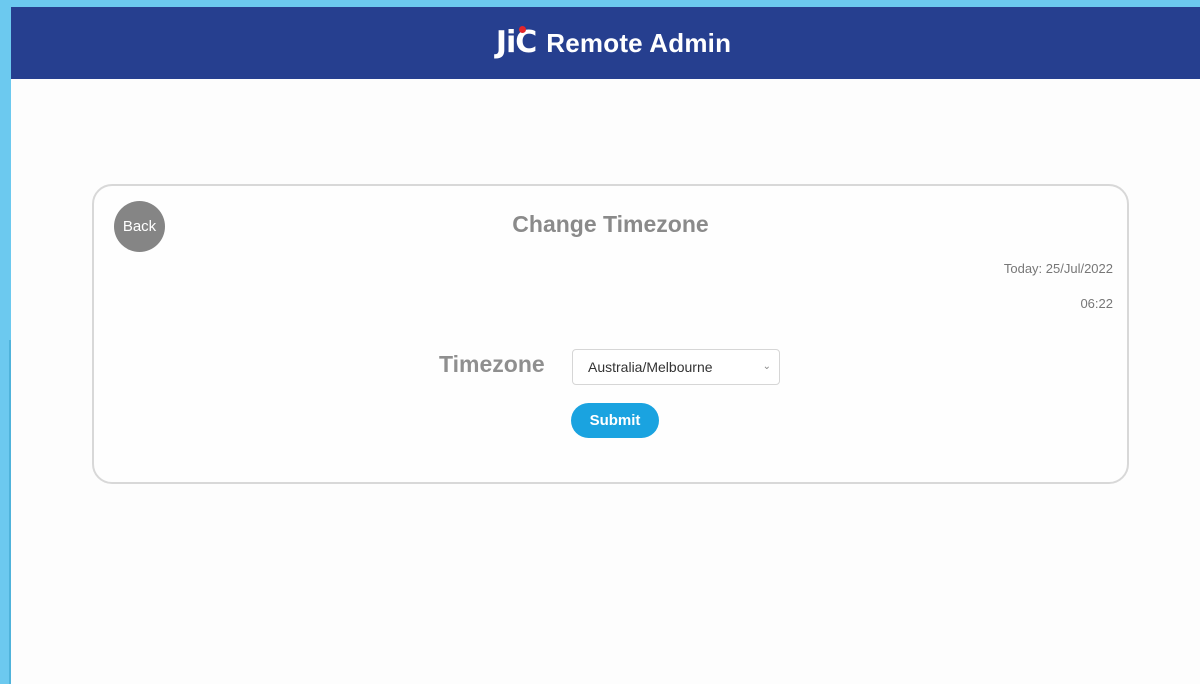 This screenshot has height=684, width=1200. I want to click on chevron-down-icon: ⌄, so click(766, 366).